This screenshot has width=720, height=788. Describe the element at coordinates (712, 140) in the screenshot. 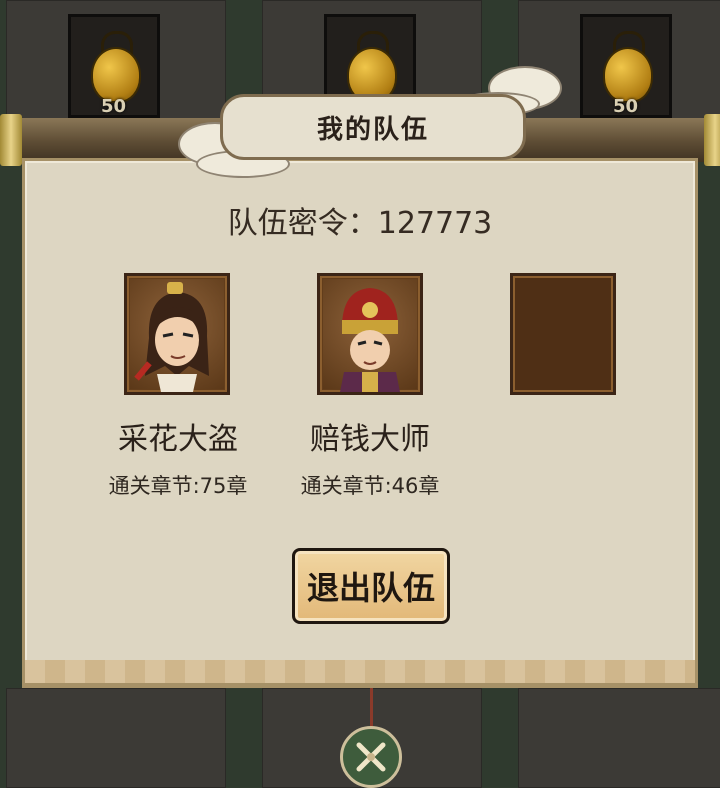

I see `scroll-rod-cap-right` at that location.